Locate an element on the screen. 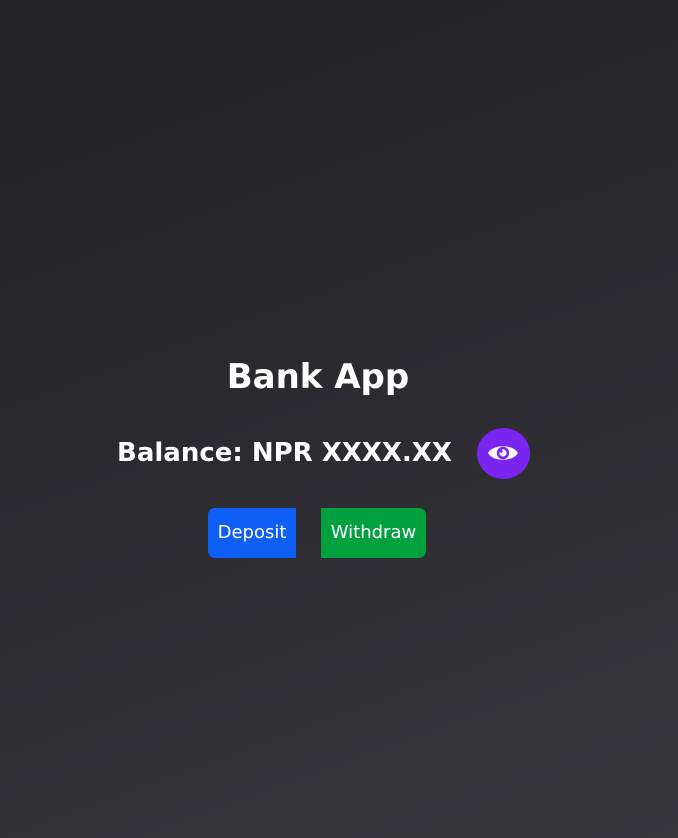  toggle-balance-visibility-button is located at coordinates (503, 453).